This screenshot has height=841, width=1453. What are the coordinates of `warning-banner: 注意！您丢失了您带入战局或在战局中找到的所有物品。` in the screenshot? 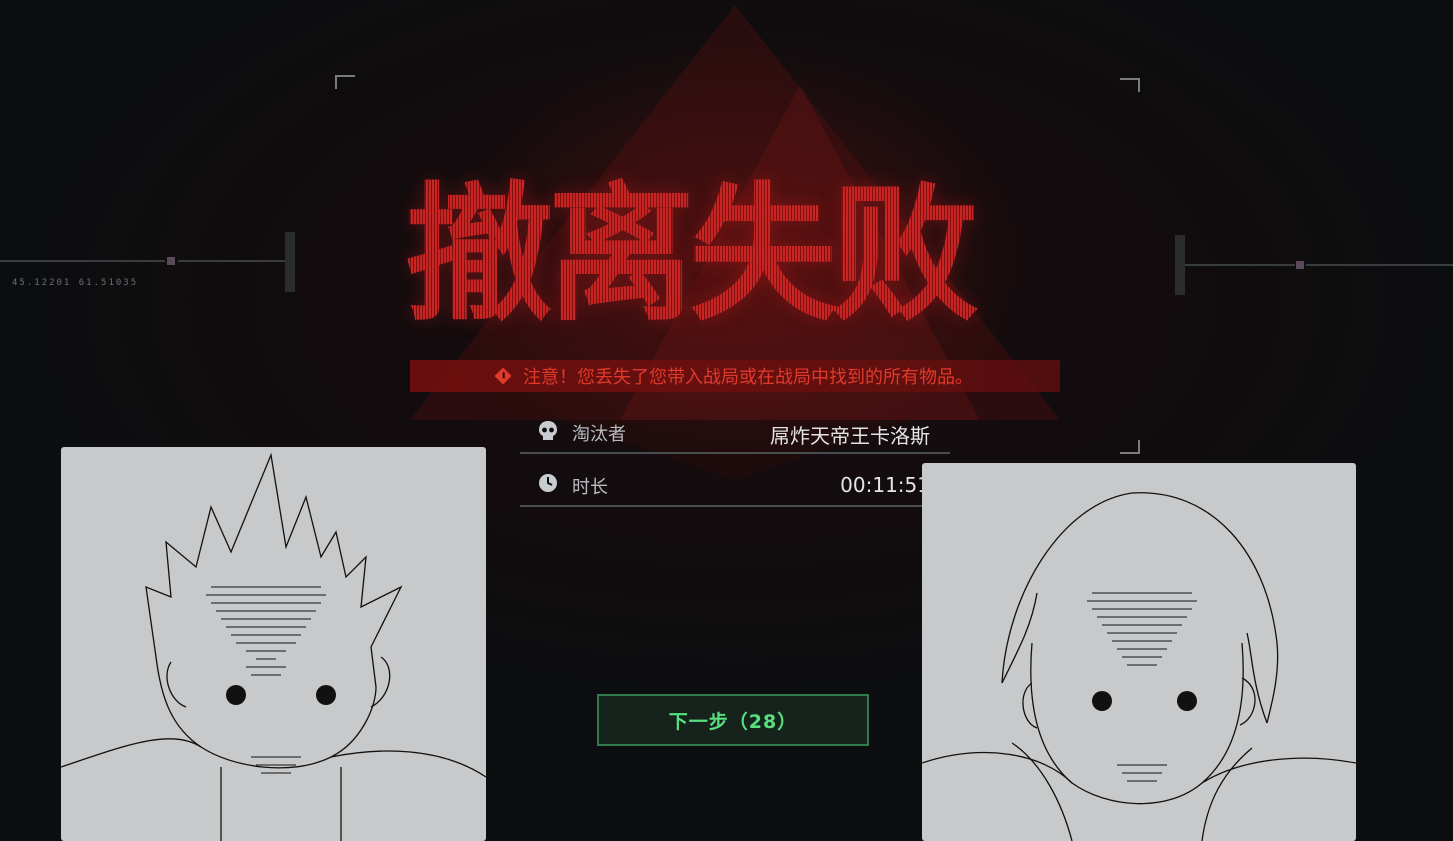 It's located at (735, 376).